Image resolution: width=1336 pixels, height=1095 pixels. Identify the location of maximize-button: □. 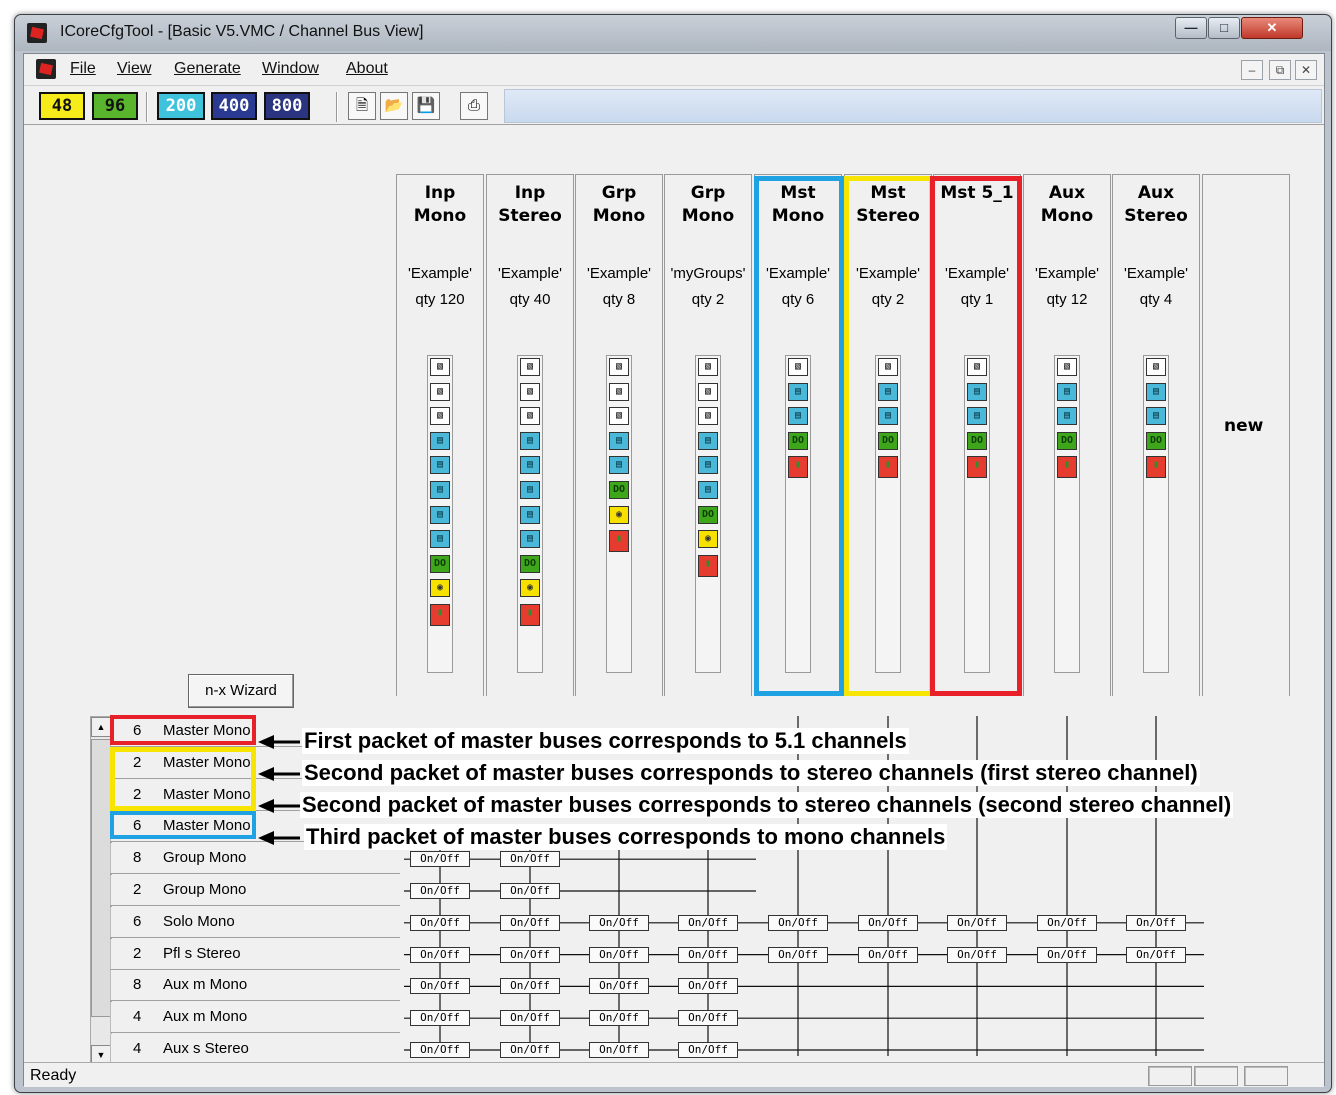
(1224, 28).